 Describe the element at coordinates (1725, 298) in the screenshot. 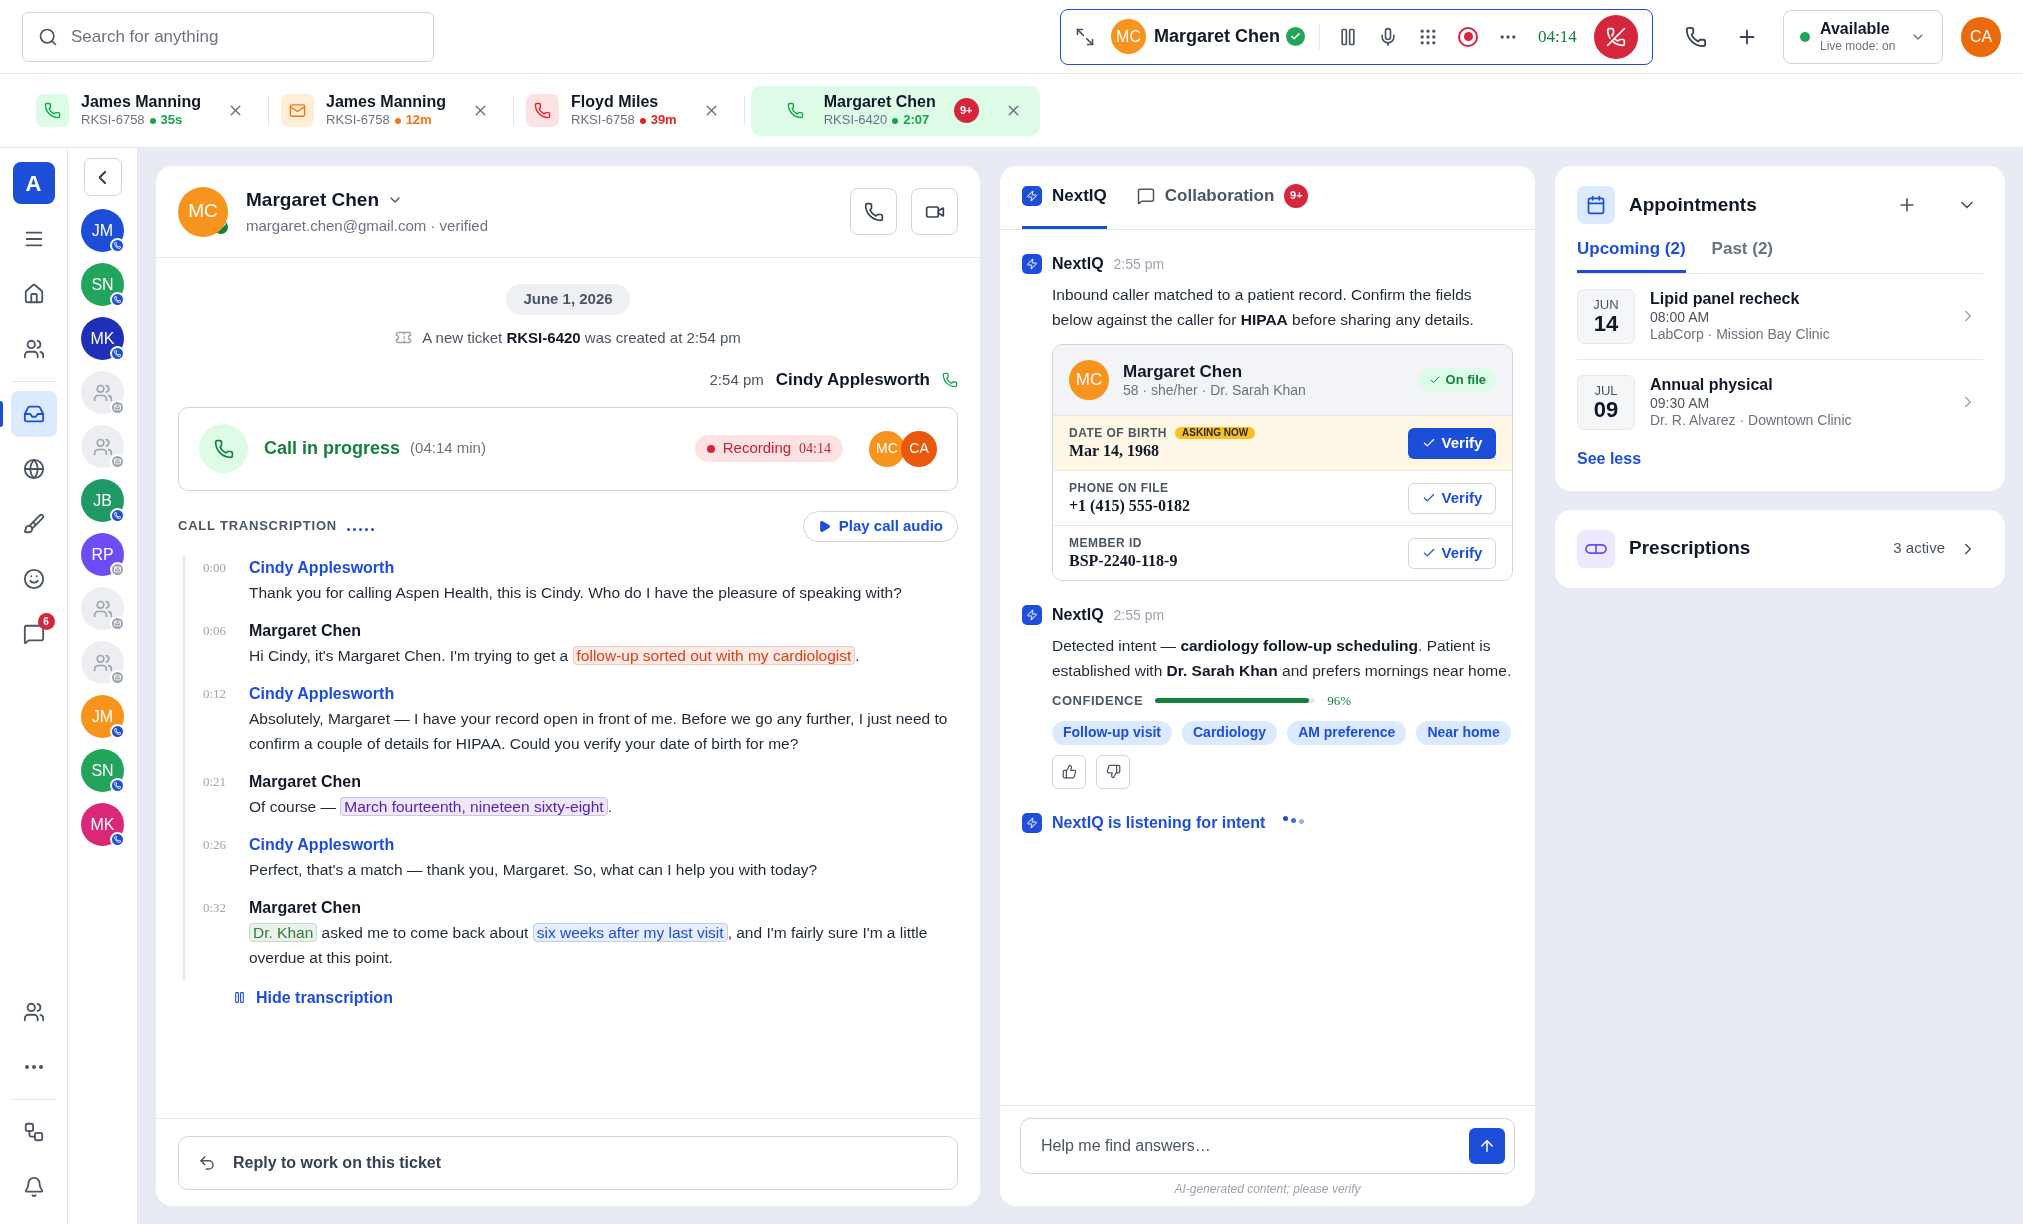

I see `appointment-title: Lipid panel recheck` at that location.